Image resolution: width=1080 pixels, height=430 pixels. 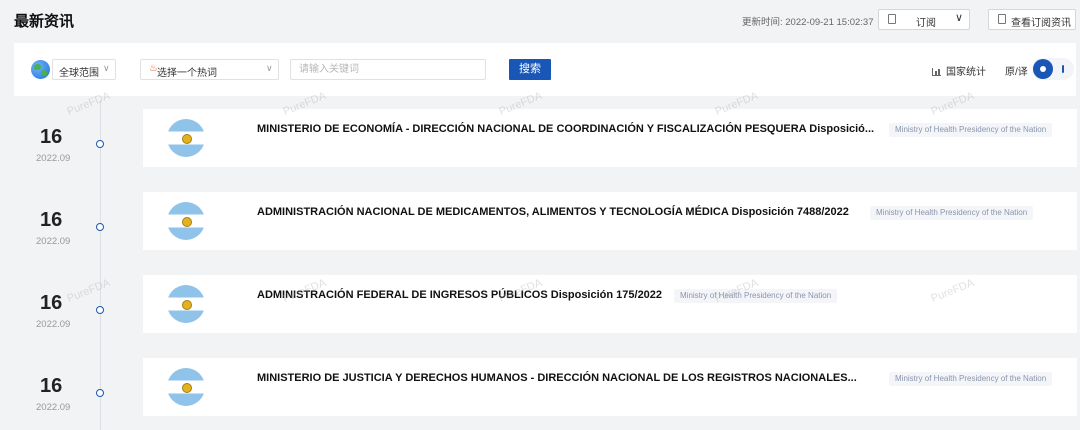 I want to click on translate-label: 原/译, so click(x=1016, y=72).